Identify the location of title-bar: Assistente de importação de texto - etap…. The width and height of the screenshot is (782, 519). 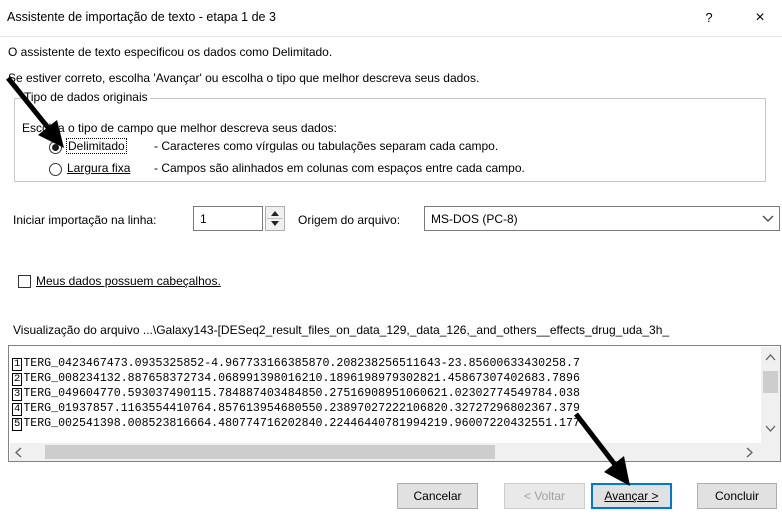
(391, 18).